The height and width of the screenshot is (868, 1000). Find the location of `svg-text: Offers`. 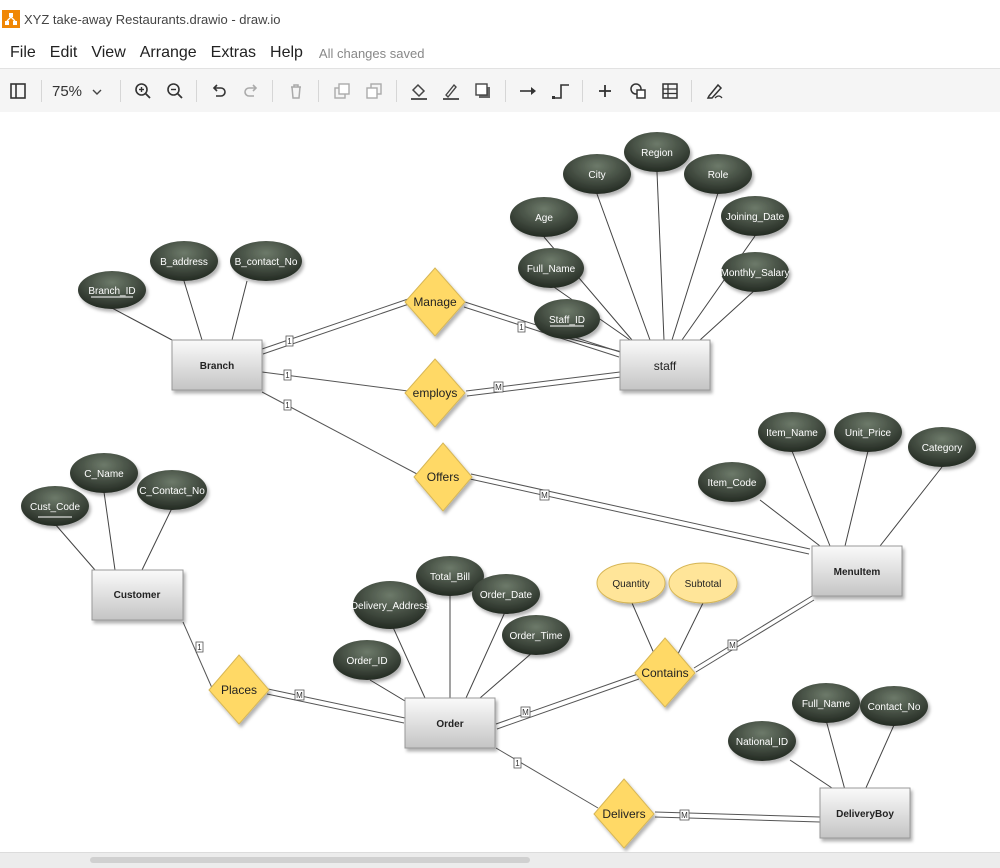

svg-text: Offers is located at coordinates (443, 477).